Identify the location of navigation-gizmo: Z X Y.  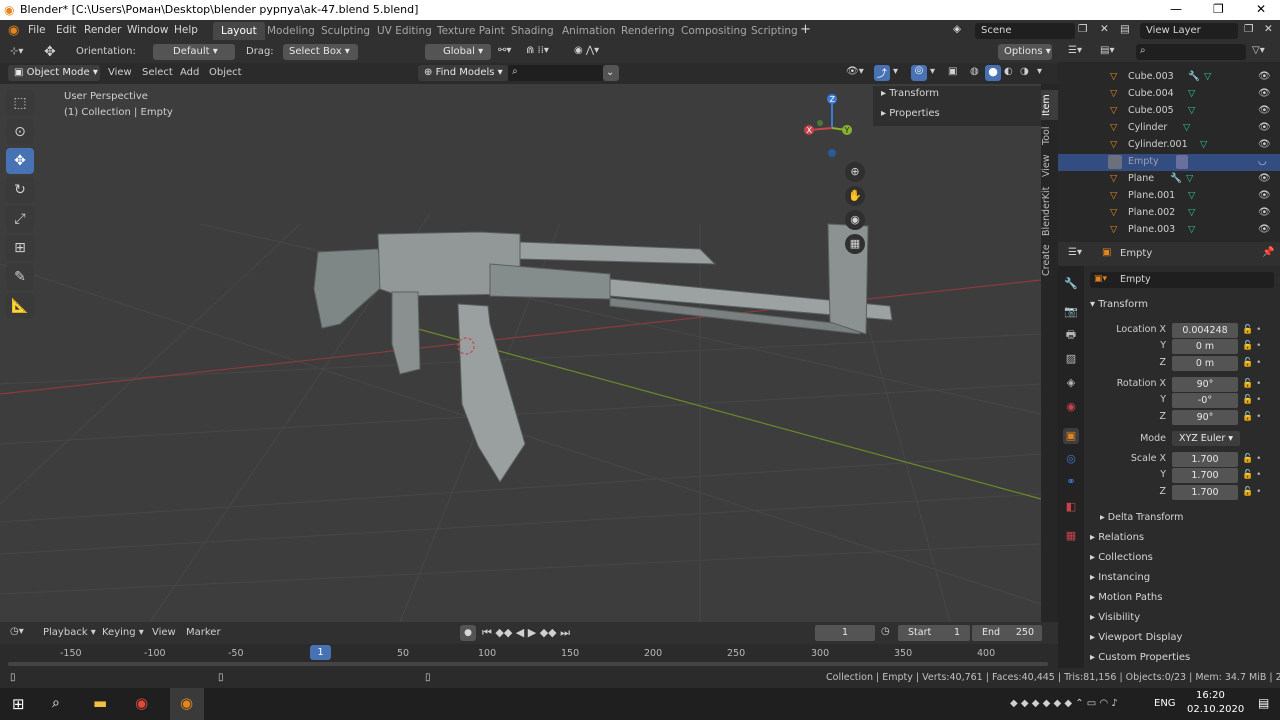
(832, 125).